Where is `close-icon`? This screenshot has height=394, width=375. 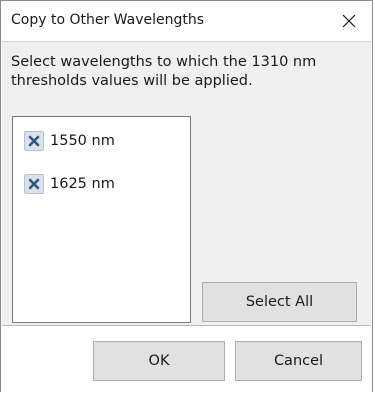
close-icon is located at coordinates (349, 21).